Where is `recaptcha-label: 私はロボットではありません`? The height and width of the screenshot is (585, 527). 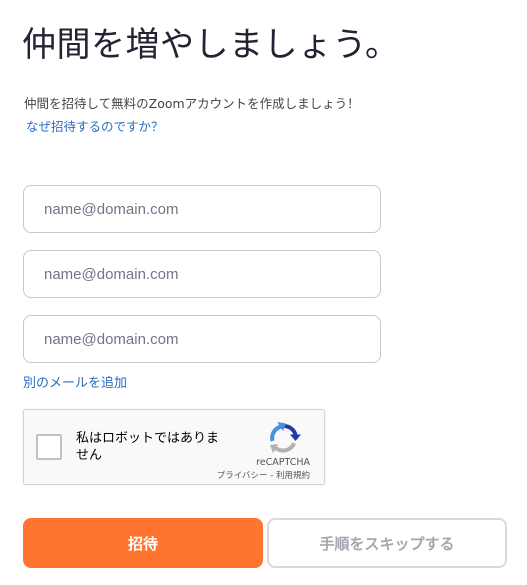 recaptcha-label: 私はロボットではありません is located at coordinates (148, 447).